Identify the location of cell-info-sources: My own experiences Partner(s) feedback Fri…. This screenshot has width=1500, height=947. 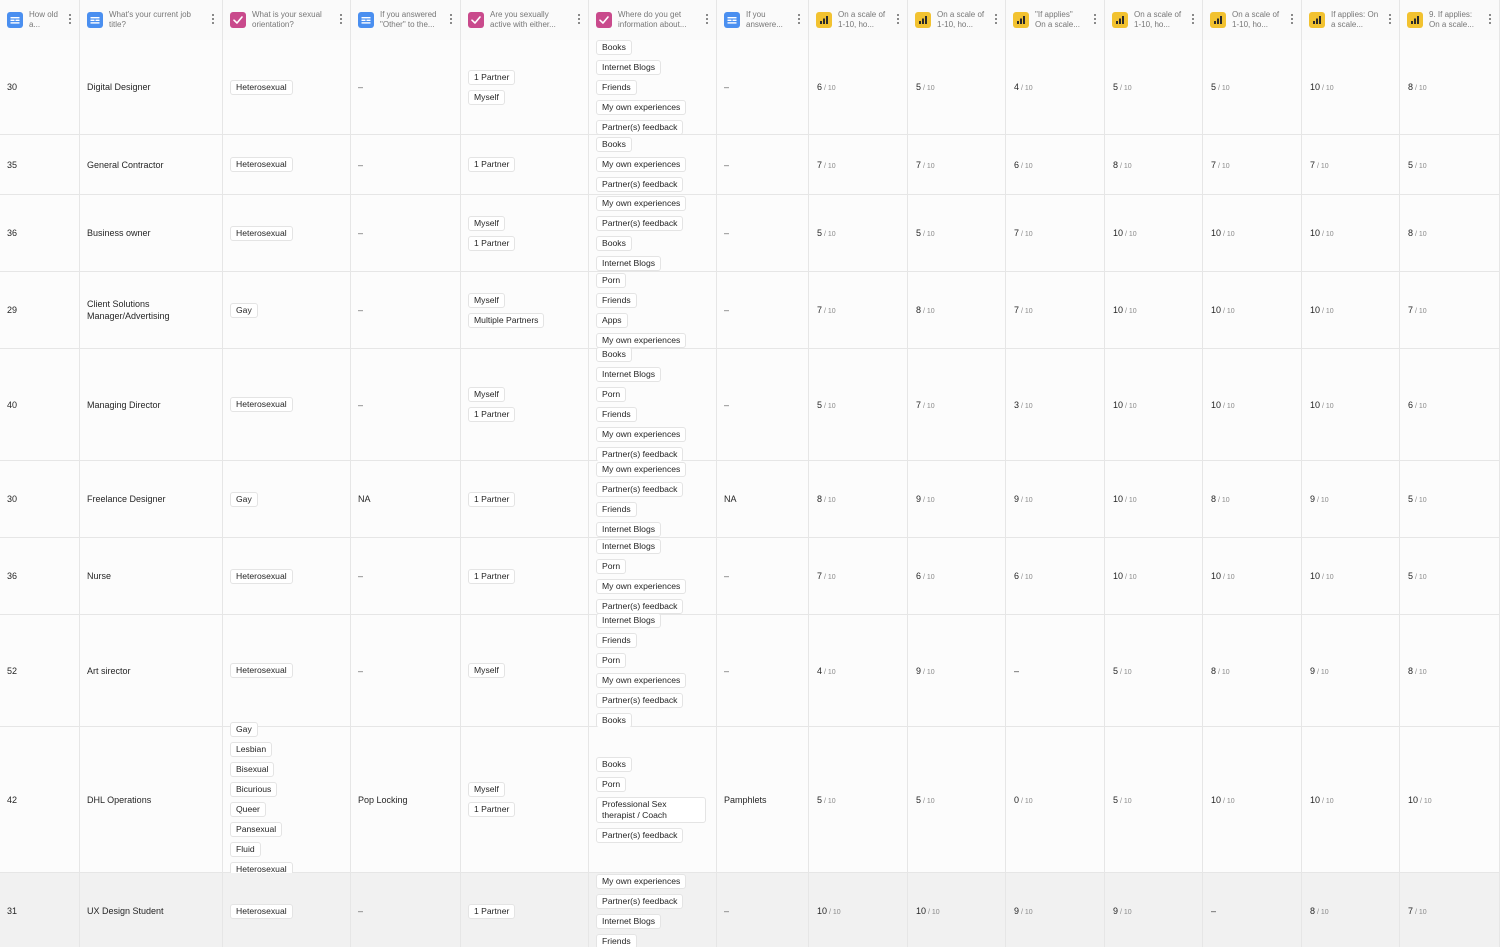
(653, 499).